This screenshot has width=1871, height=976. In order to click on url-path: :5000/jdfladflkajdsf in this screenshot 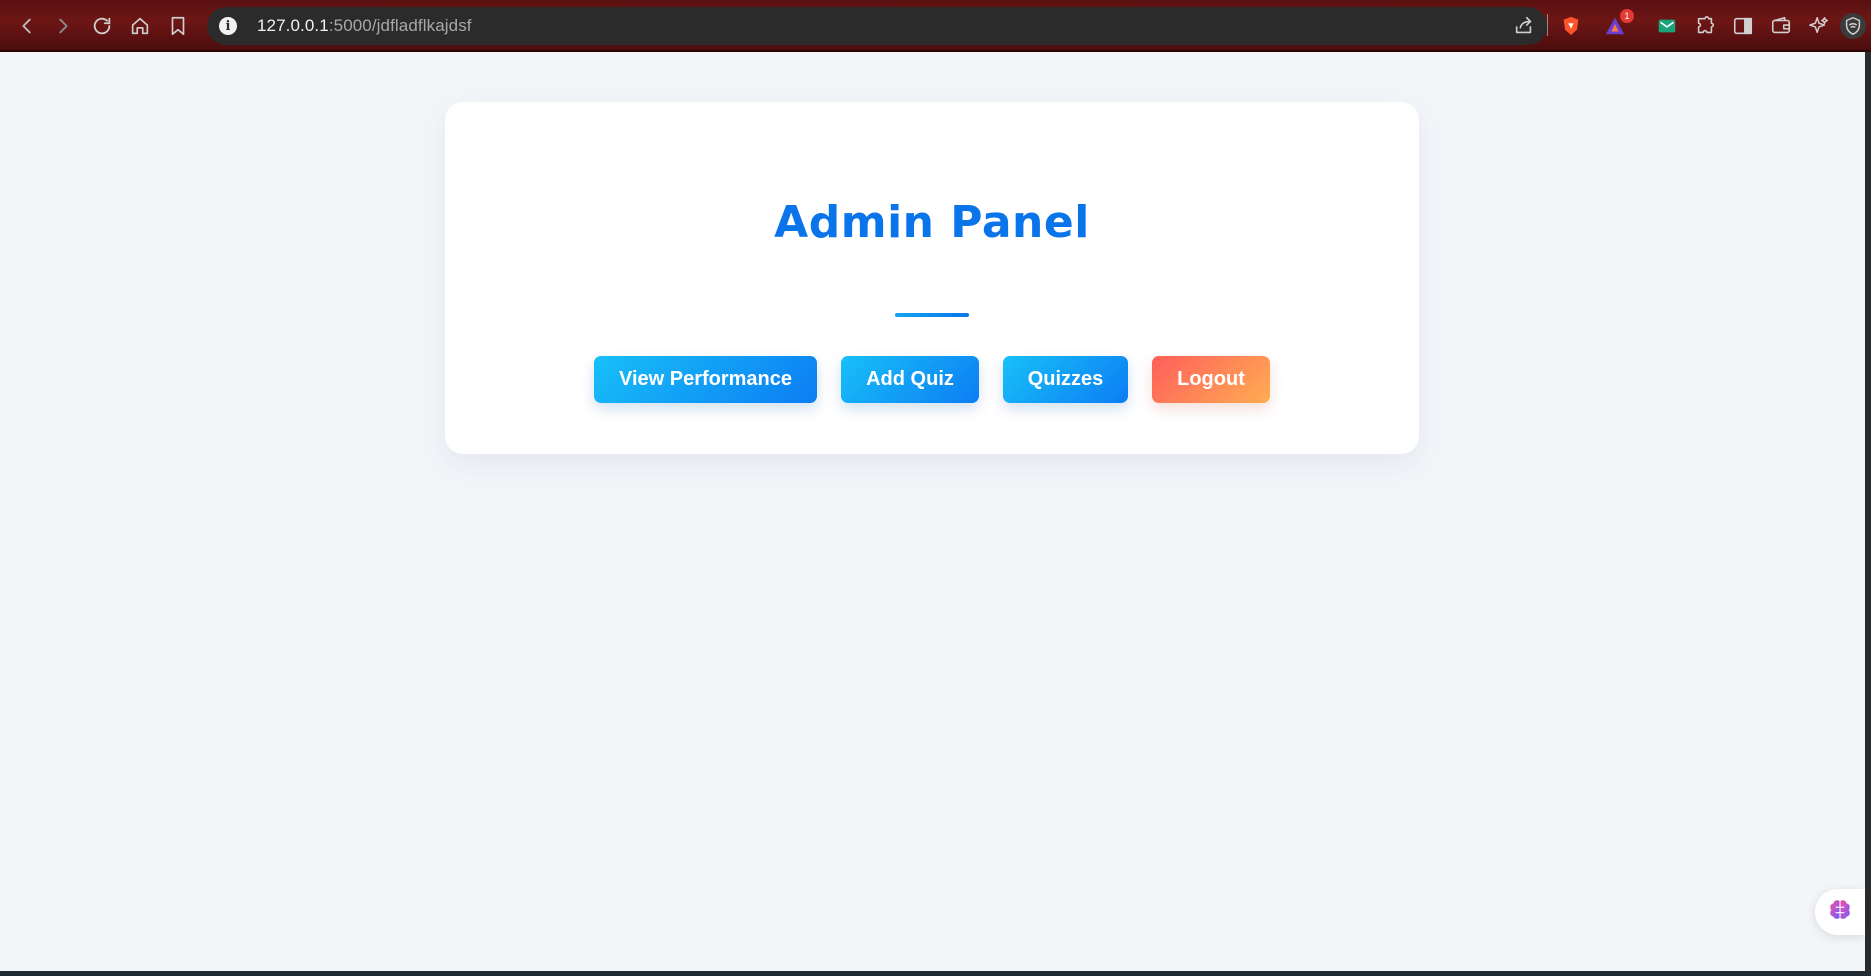, I will do `click(400, 25)`.